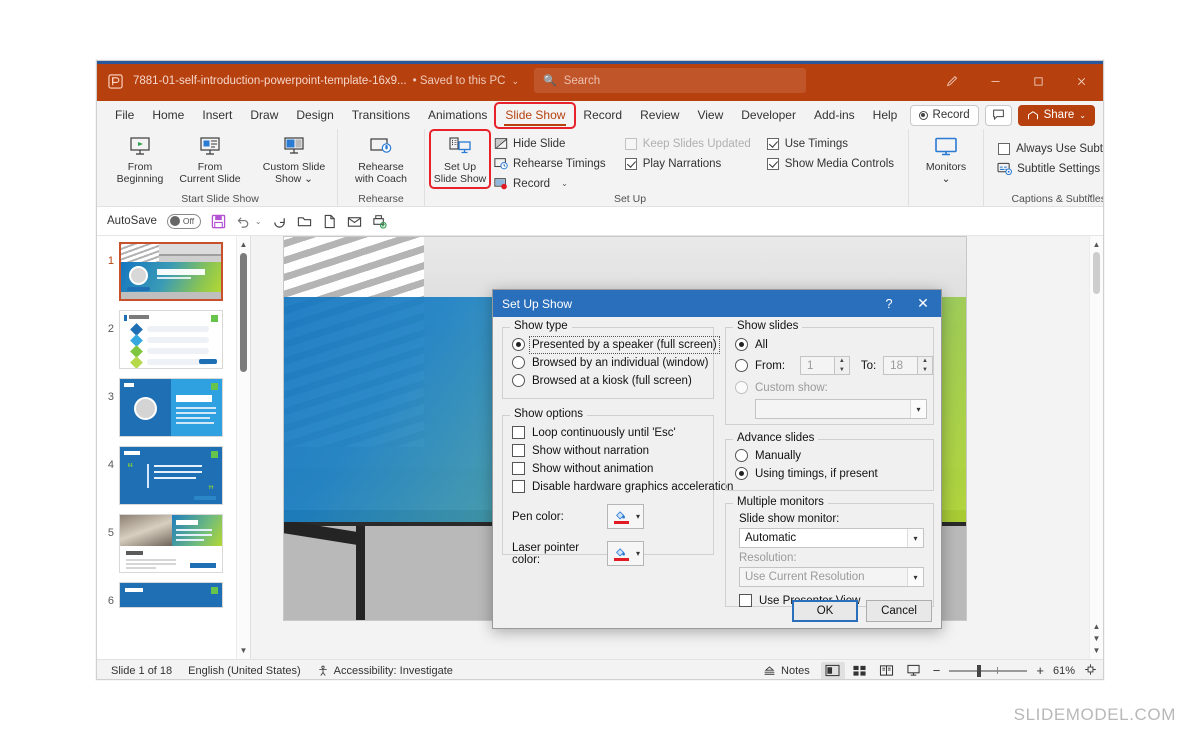 The image size is (1200, 743). Describe the element at coordinates (834, 455) in the screenshot. I see `radio-advance-manually: Manually` at that location.